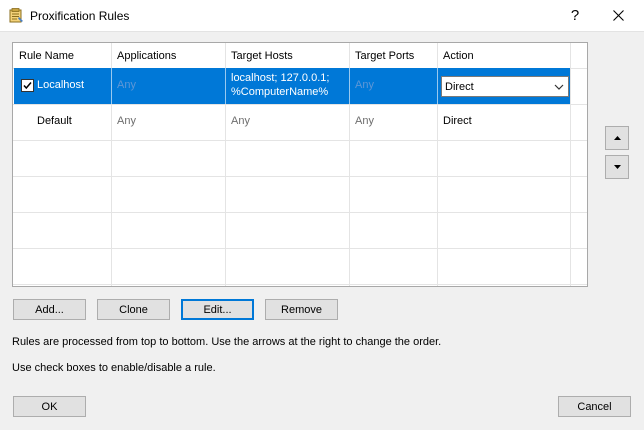 This screenshot has height=430, width=644. I want to click on clone-button: Clone, so click(133, 309).